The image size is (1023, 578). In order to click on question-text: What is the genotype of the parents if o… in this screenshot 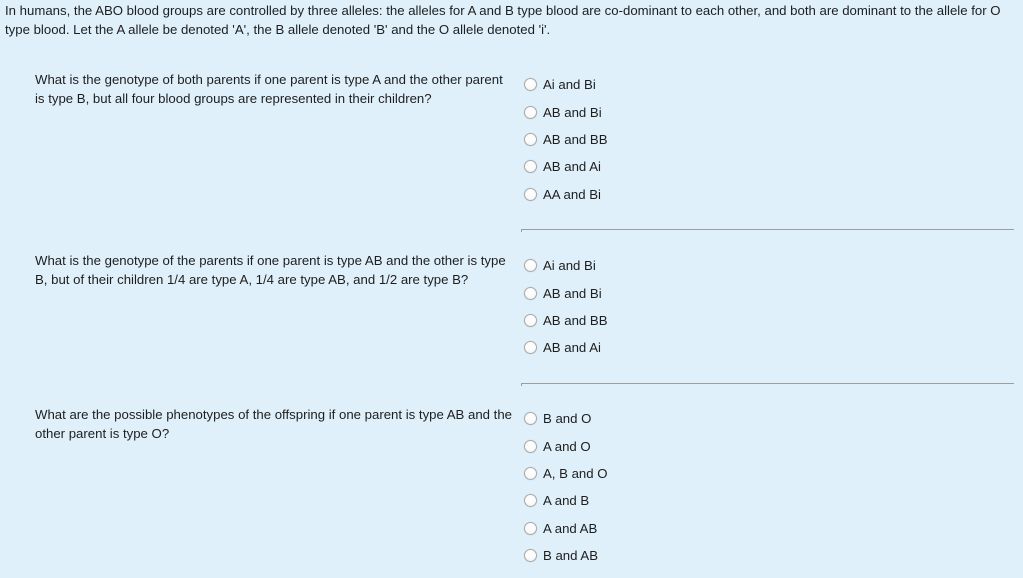, I will do `click(270, 270)`.